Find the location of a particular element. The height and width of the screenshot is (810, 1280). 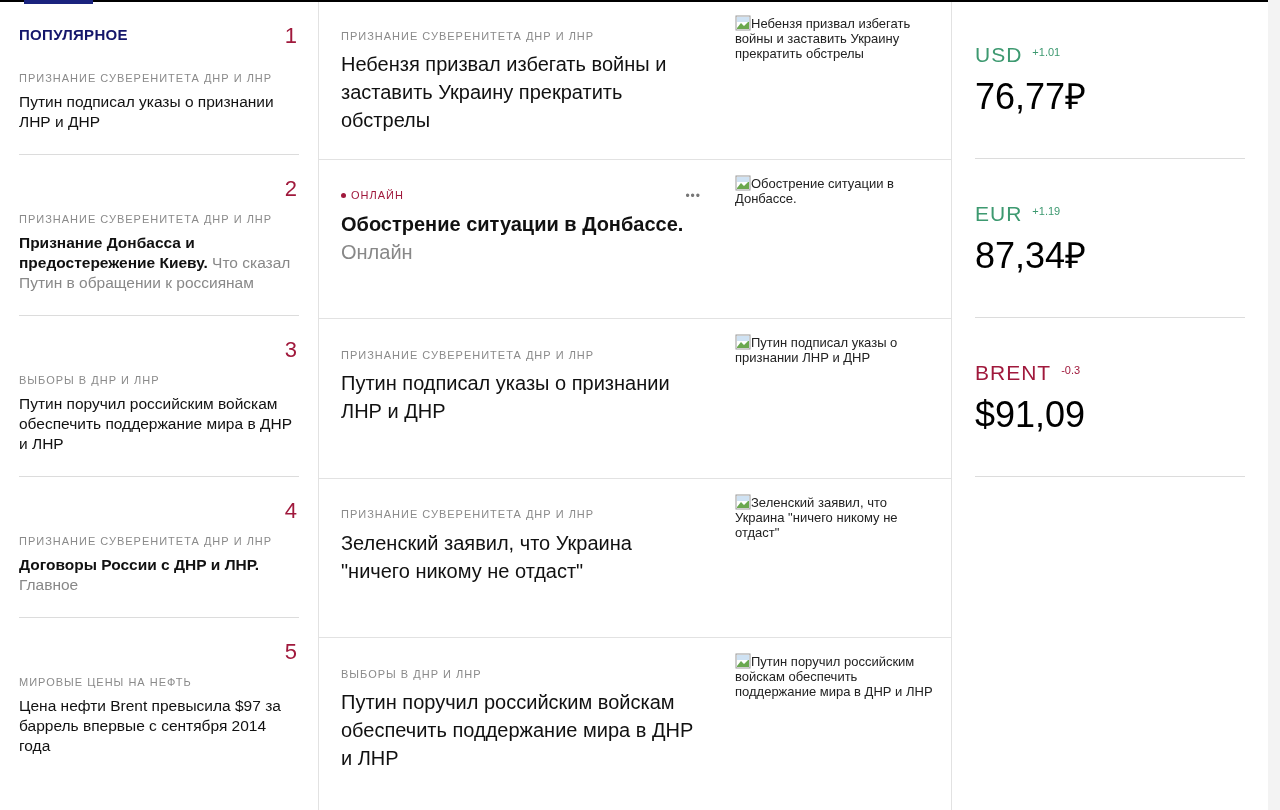

headline-link: Договоры России с ДНР и ЛНР. Главное is located at coordinates (159, 575).